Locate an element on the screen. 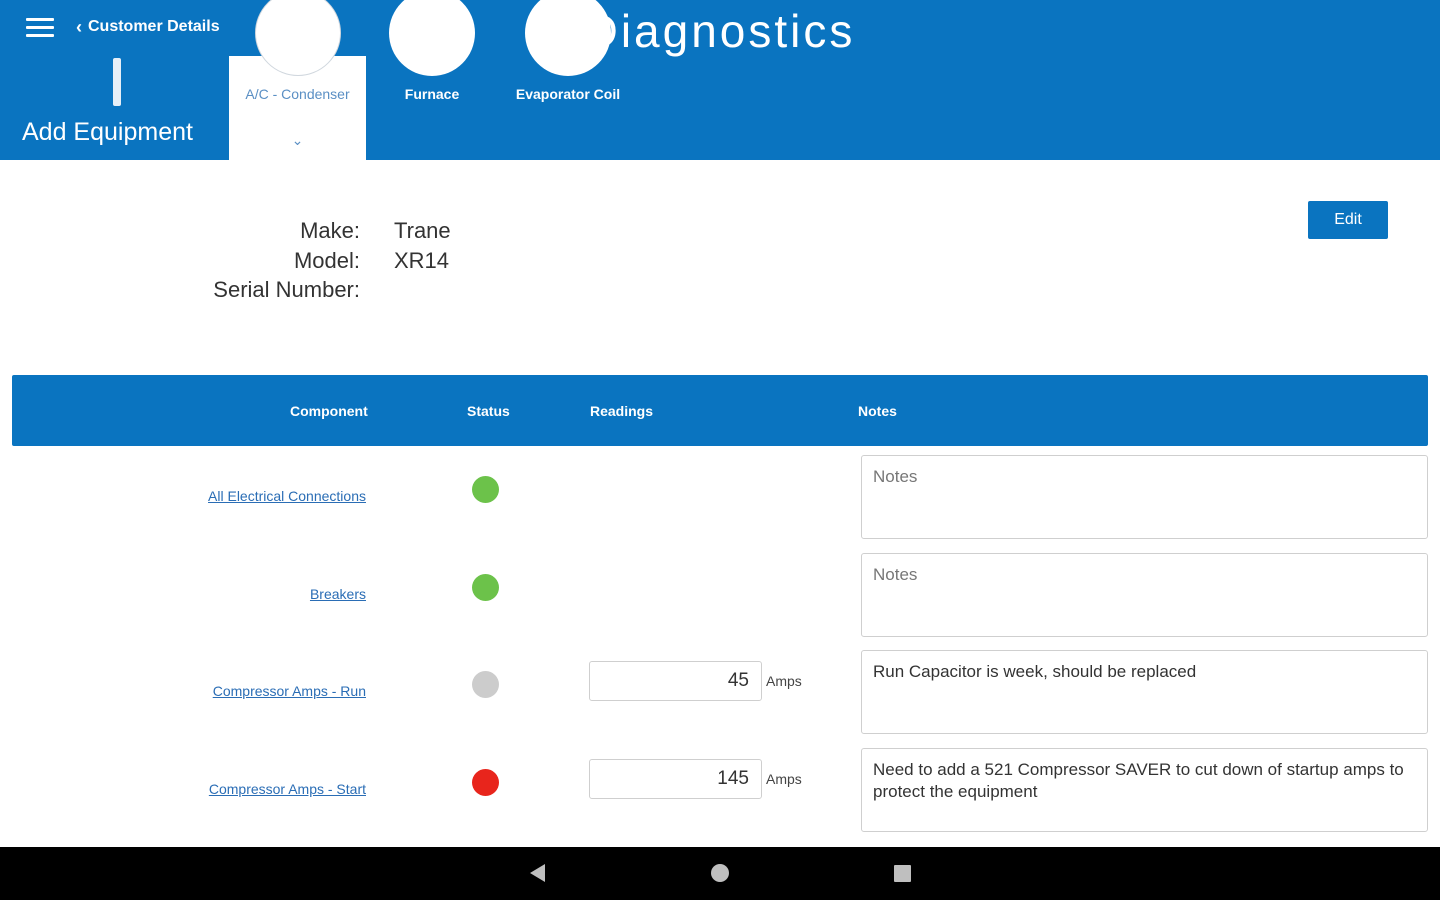 The image size is (1440, 900). nav-home-icon is located at coordinates (720, 873).